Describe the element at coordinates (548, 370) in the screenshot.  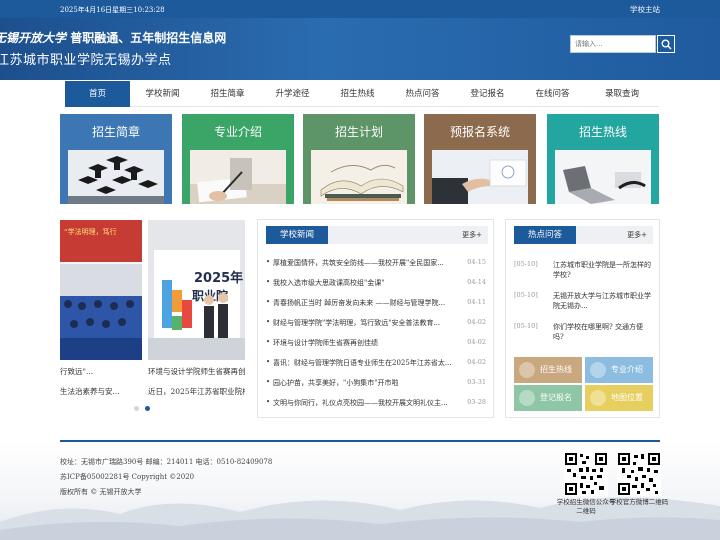
I see `hotline-button: 招生热线` at that location.